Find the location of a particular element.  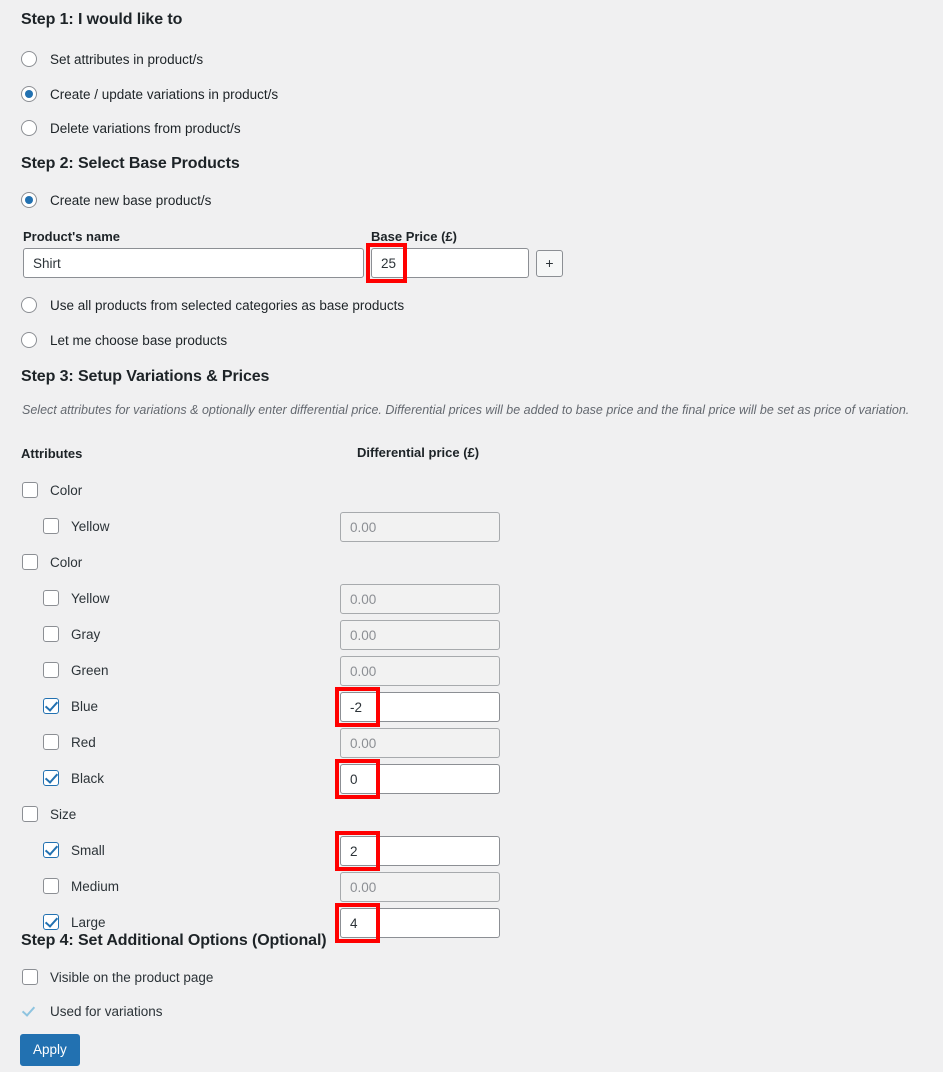

checkbox-icon-visible-on-product-page is located at coordinates (30, 977).